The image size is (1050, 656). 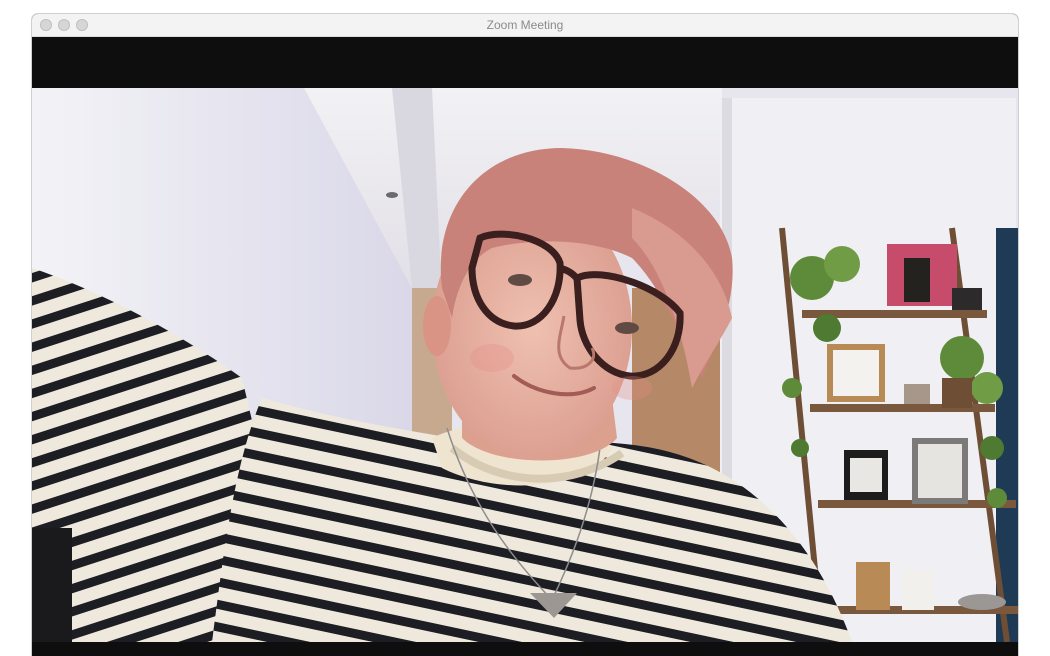 I want to click on ceiling-light, so click(x=392, y=195).